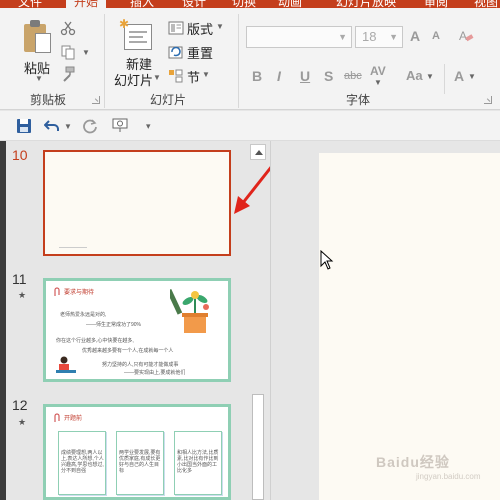 The image size is (500, 500). What do you see at coordinates (68, 52) in the screenshot?
I see `copy-icon` at bounding box center [68, 52].